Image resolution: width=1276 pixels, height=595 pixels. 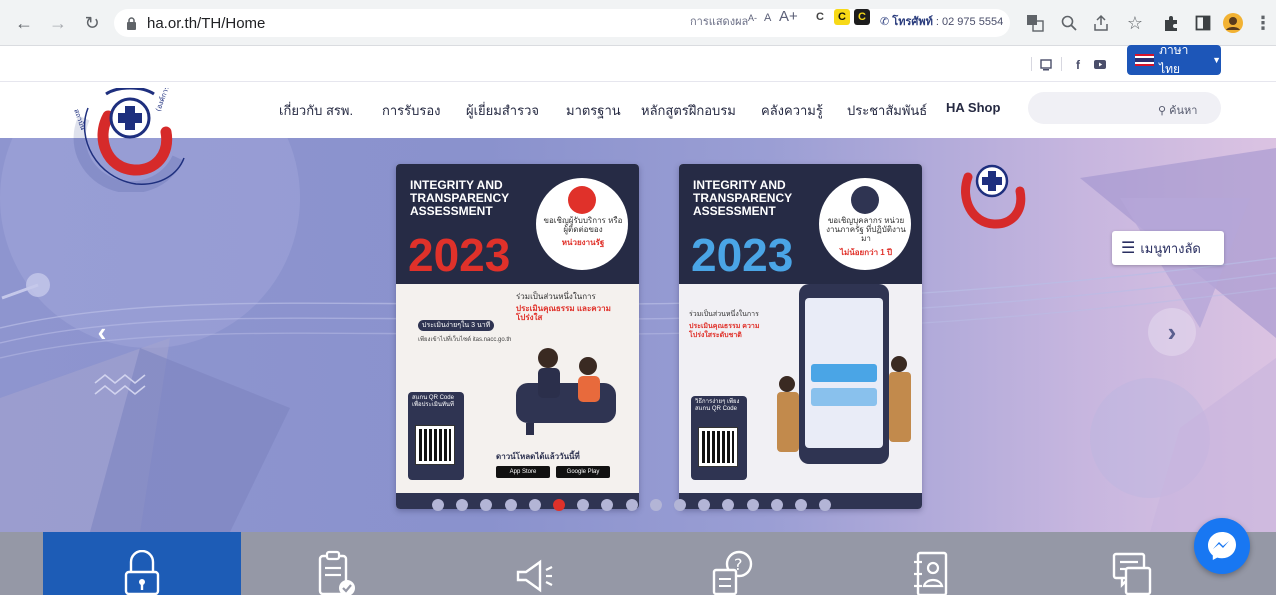 What do you see at coordinates (990, 199) in the screenshot?
I see `hero-ha-logo` at bounding box center [990, 199].